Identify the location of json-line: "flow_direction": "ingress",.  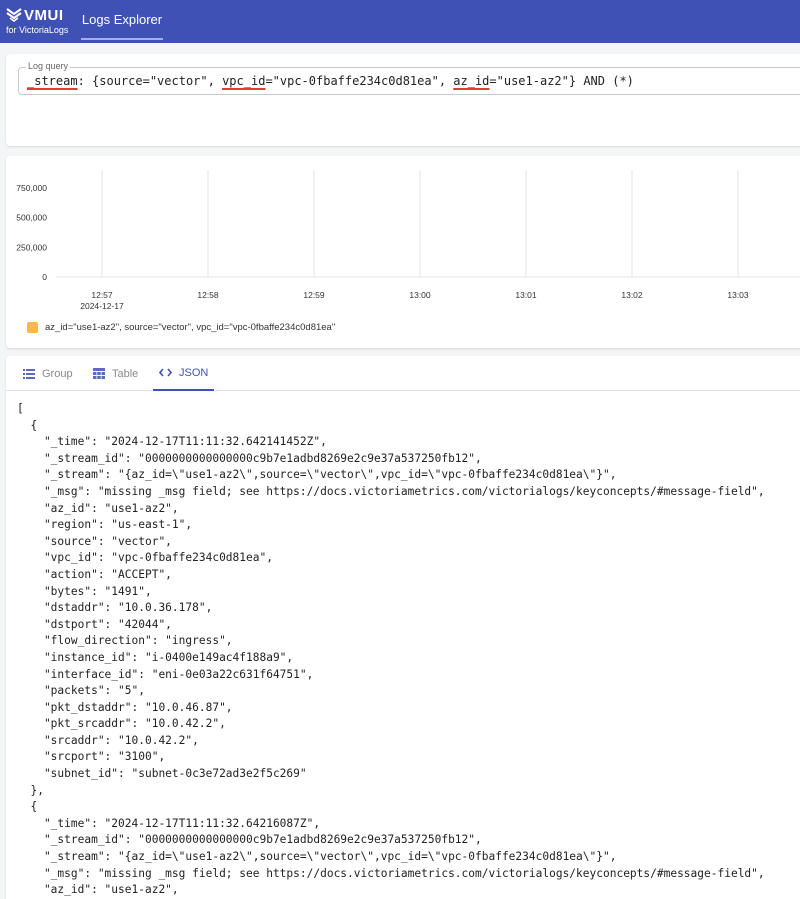
(125, 641).